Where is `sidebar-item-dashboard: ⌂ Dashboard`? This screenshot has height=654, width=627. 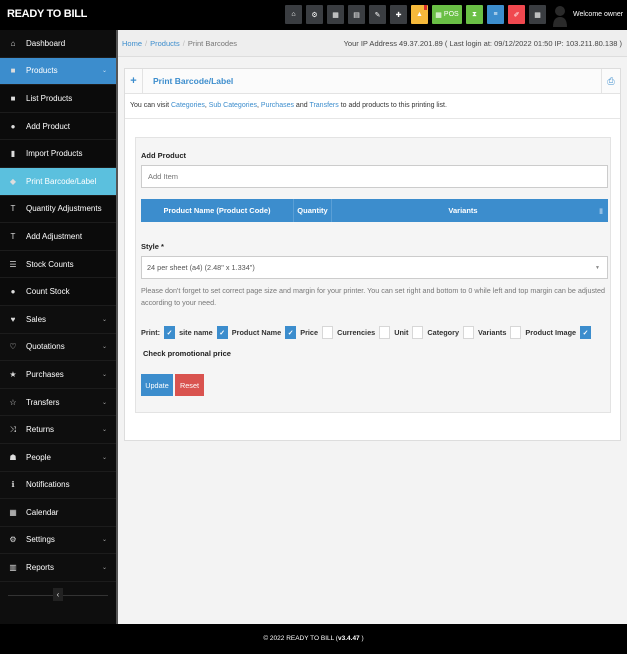 sidebar-item-dashboard: ⌂ Dashboard is located at coordinates (58, 44).